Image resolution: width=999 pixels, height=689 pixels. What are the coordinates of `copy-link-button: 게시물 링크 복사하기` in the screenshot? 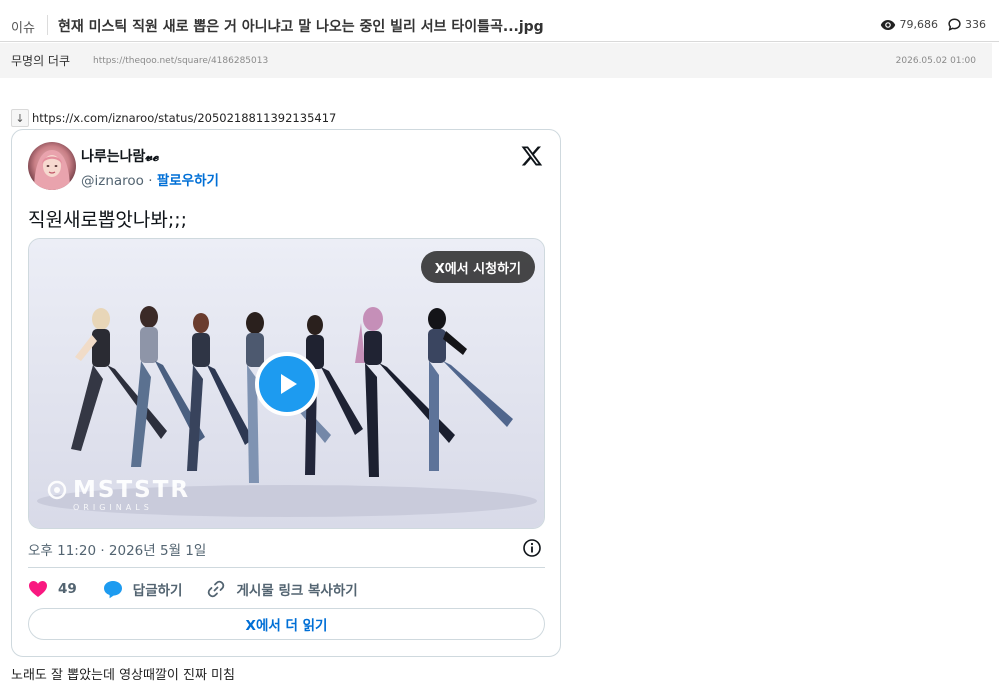 It's located at (282, 589).